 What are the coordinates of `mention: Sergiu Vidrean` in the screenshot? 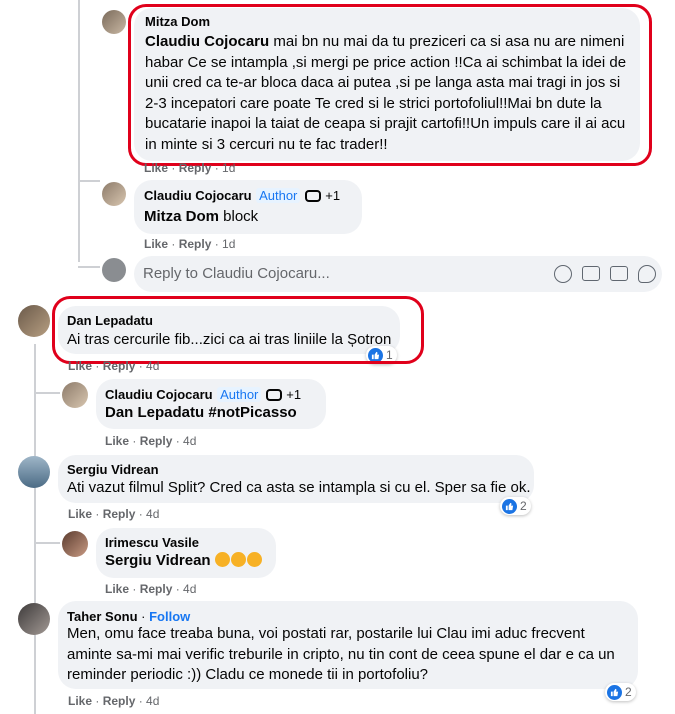 It's located at (158, 560).